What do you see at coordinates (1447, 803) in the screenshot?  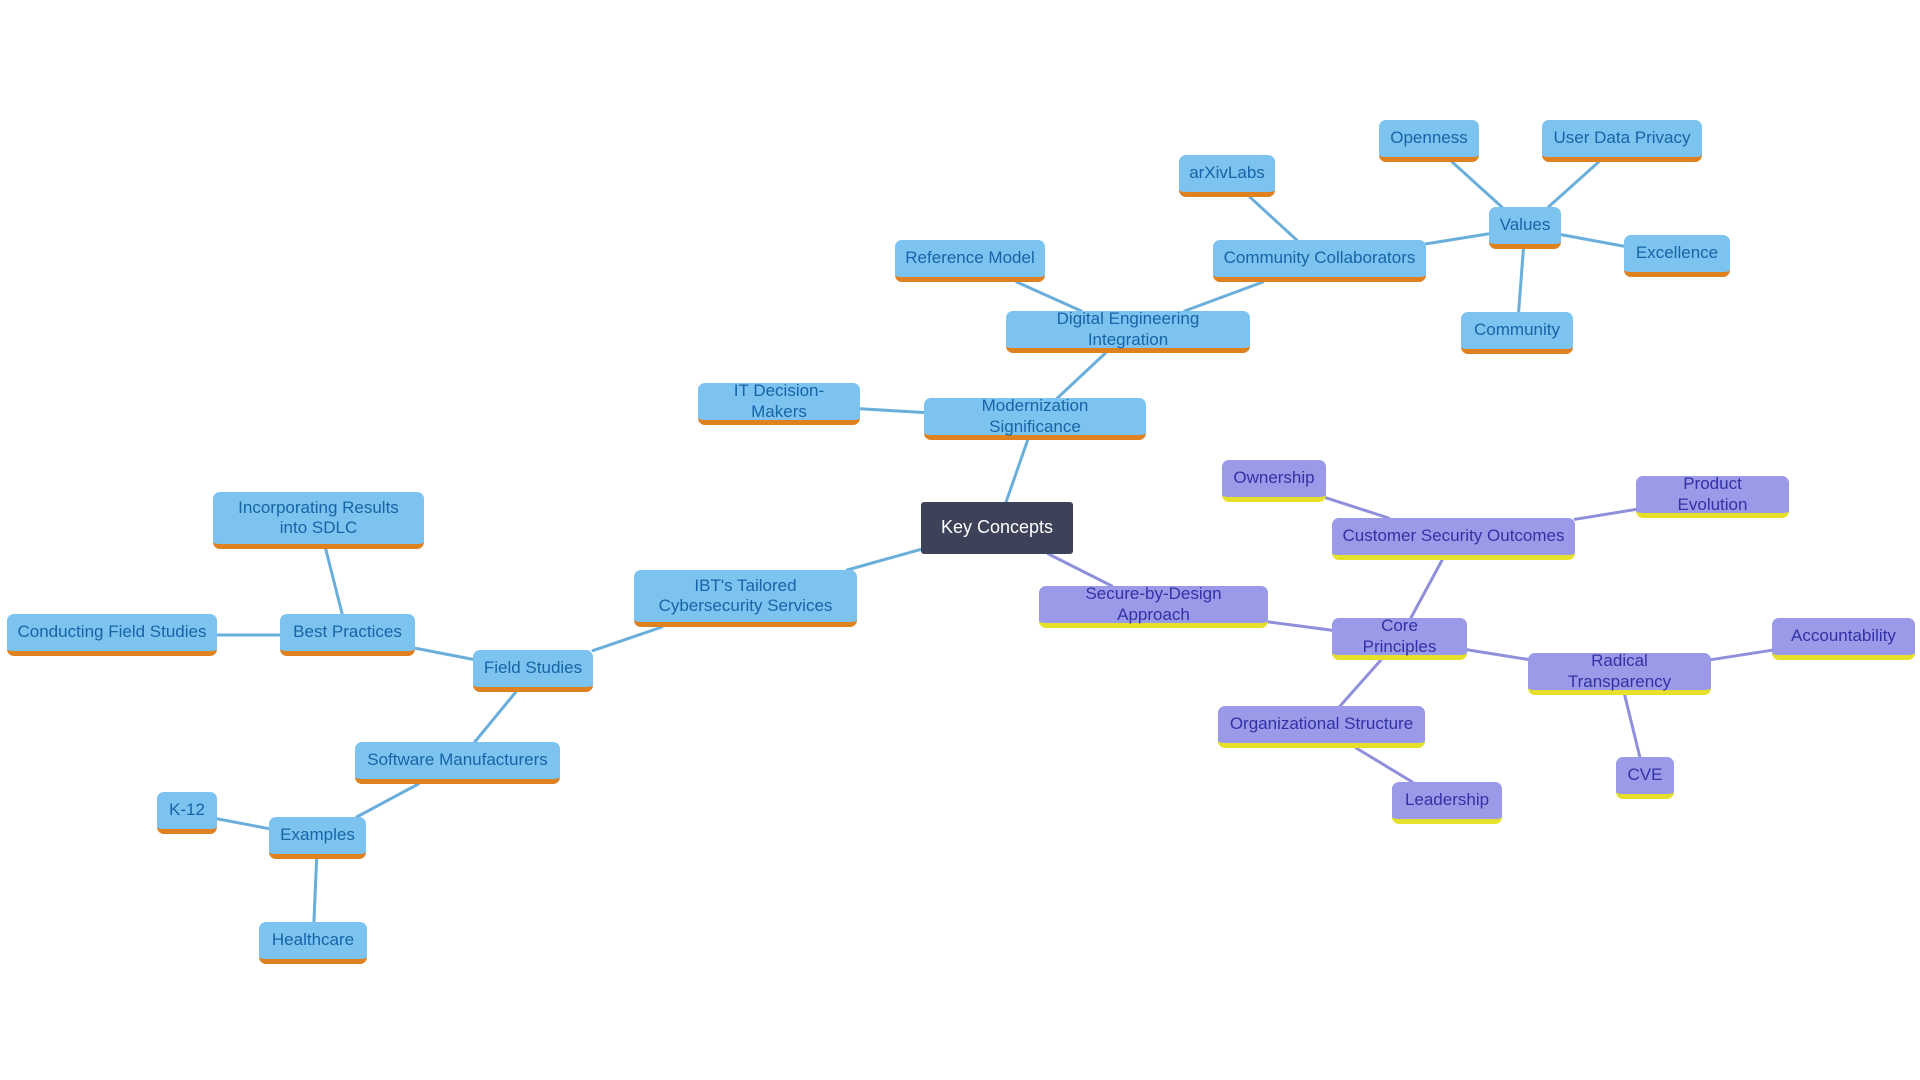 I see `mindmap-node-leadership: Leadership` at bounding box center [1447, 803].